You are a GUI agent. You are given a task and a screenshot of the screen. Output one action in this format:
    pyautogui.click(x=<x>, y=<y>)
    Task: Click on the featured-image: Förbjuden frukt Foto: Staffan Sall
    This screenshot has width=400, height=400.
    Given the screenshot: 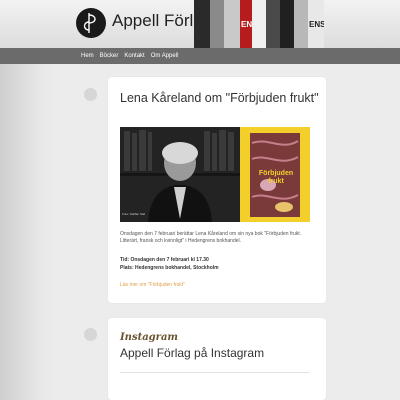 What is the action you would take?
    pyautogui.click(x=215, y=174)
    